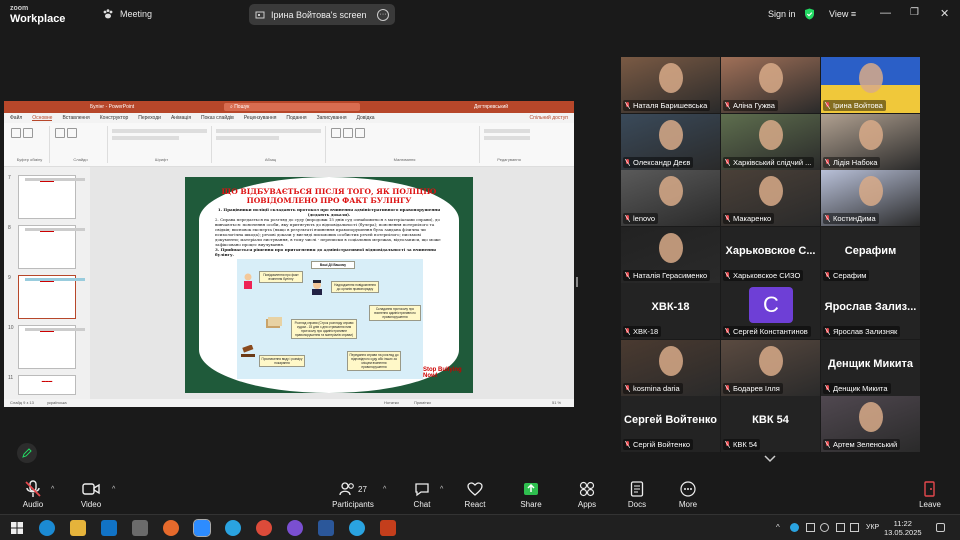 Image resolution: width=960 pixels, height=540 pixels. Describe the element at coordinates (332, 118) in the screenshot. I see `ppt-tab-record: Записування` at that location.